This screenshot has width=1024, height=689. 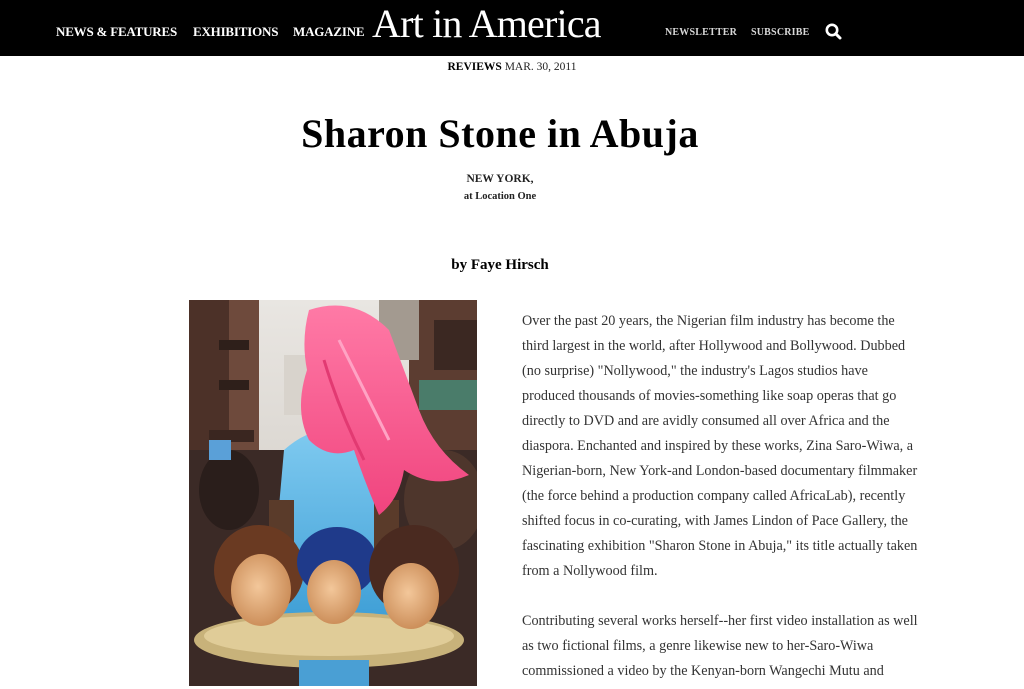 What do you see at coordinates (500, 179) in the screenshot?
I see `location-city: NEW YORK,` at bounding box center [500, 179].